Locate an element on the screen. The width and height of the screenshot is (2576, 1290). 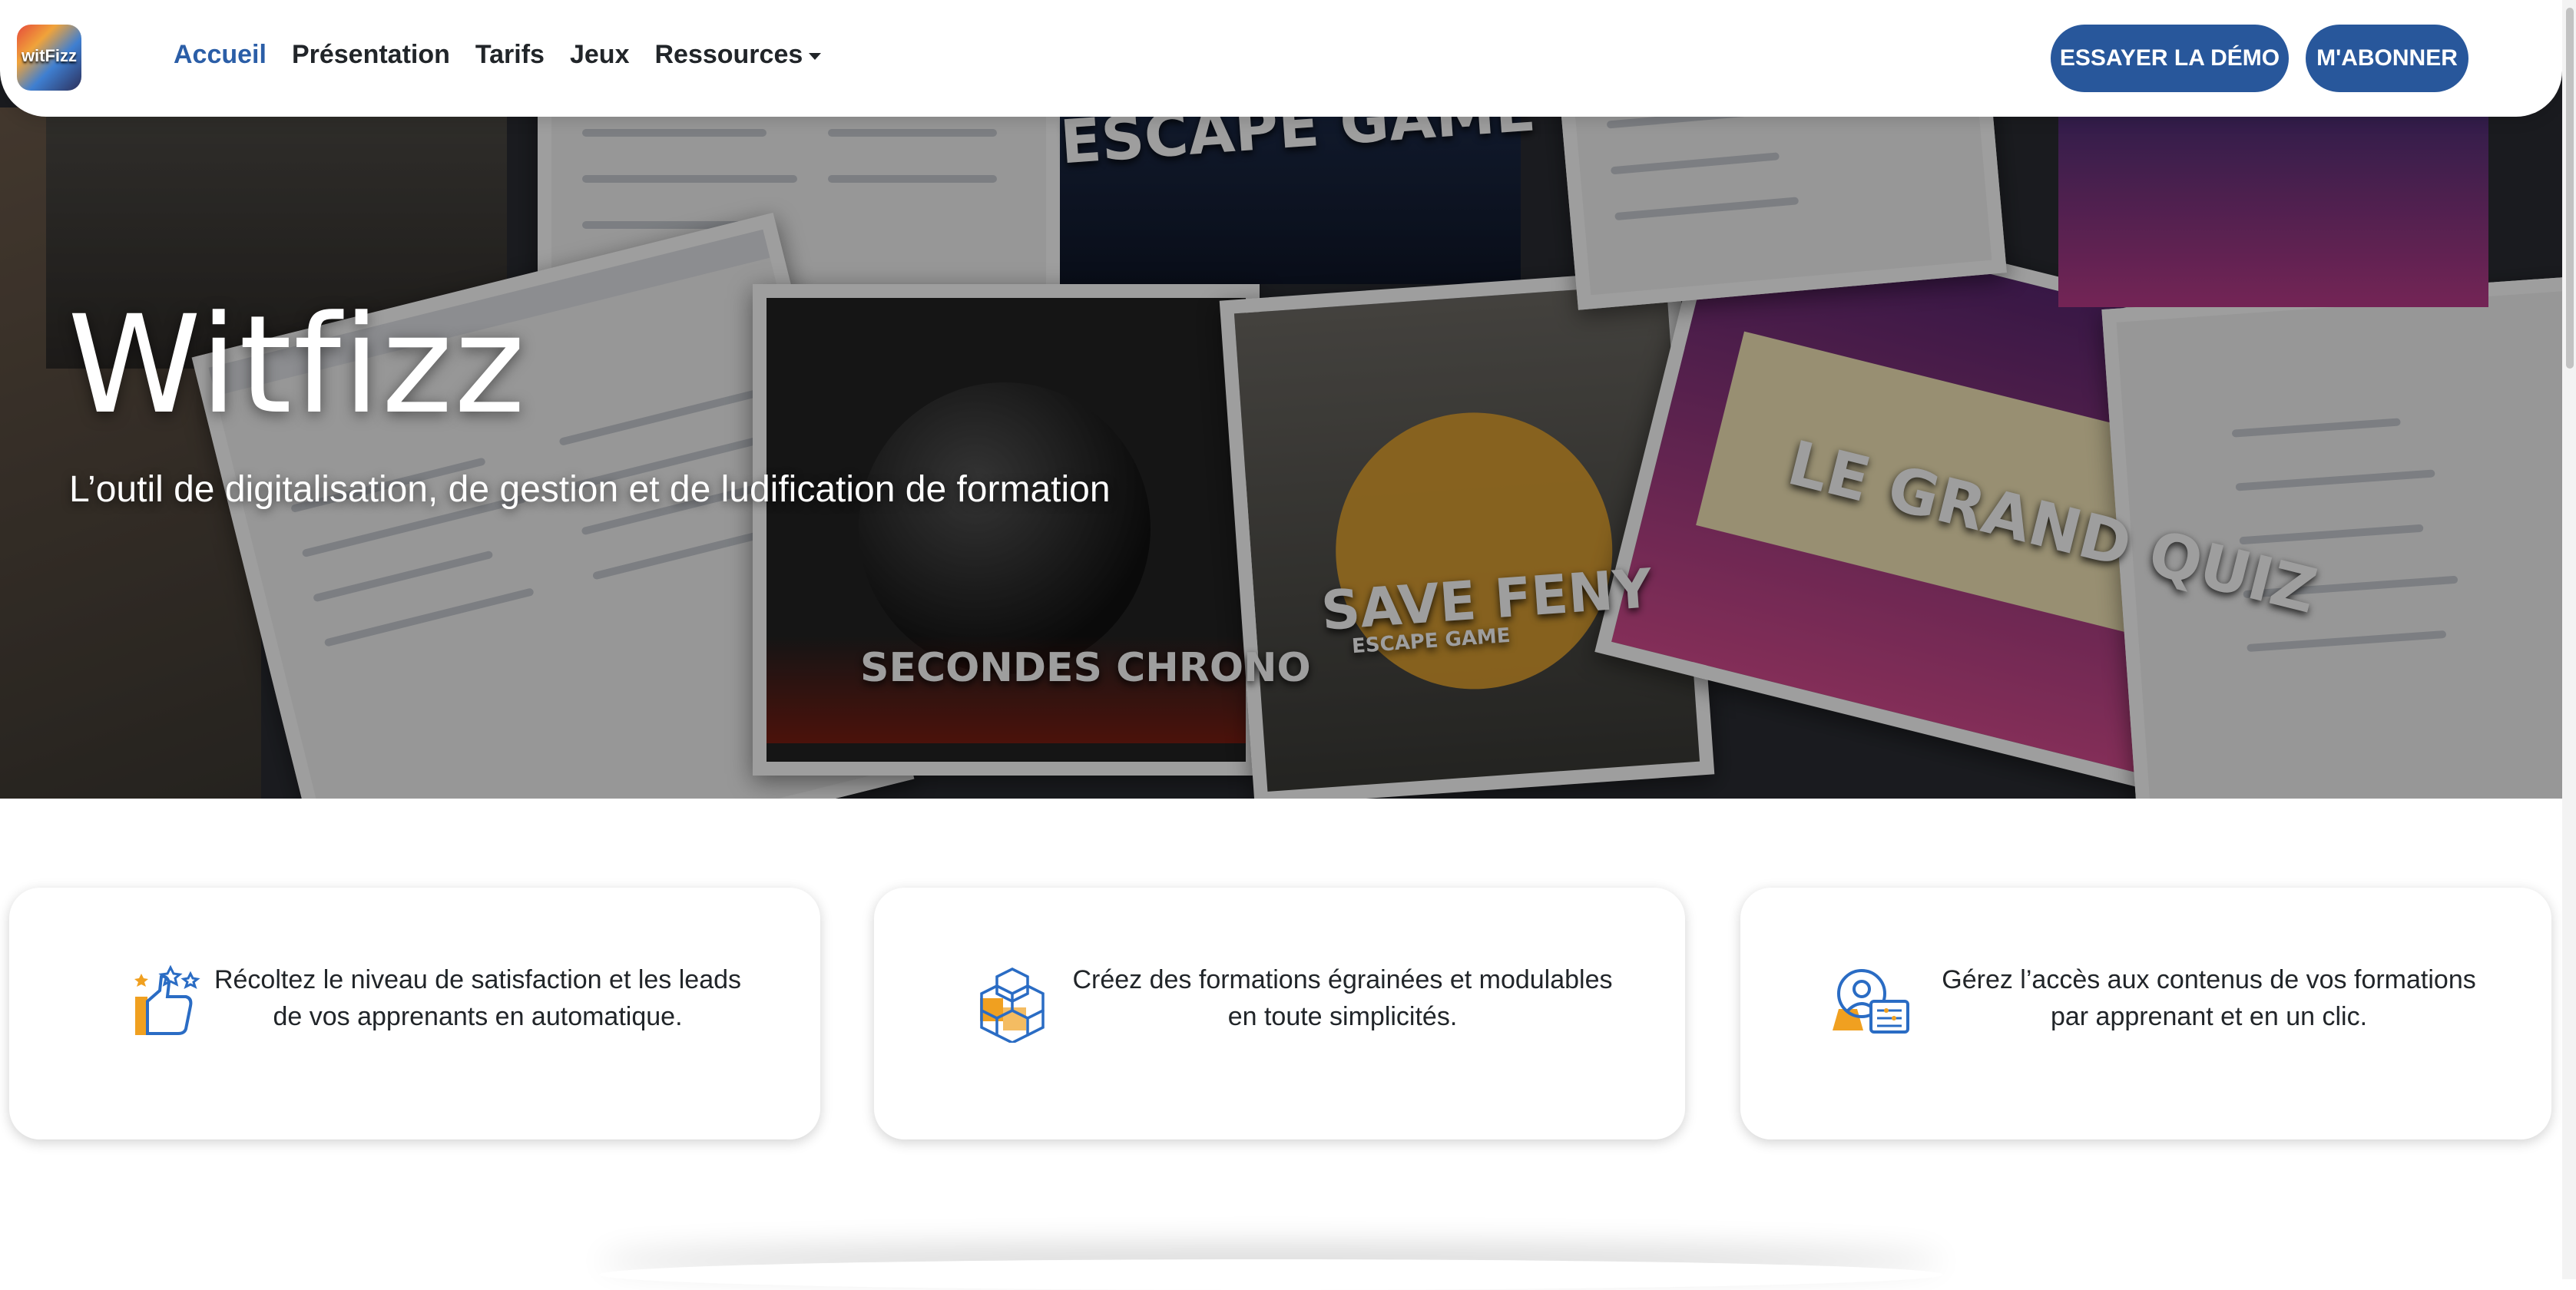
subscribe-button: M'ABONNER is located at coordinates (2387, 59).